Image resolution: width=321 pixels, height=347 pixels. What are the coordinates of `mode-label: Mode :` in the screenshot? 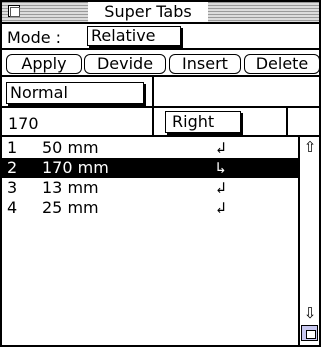 It's located at (34, 37).